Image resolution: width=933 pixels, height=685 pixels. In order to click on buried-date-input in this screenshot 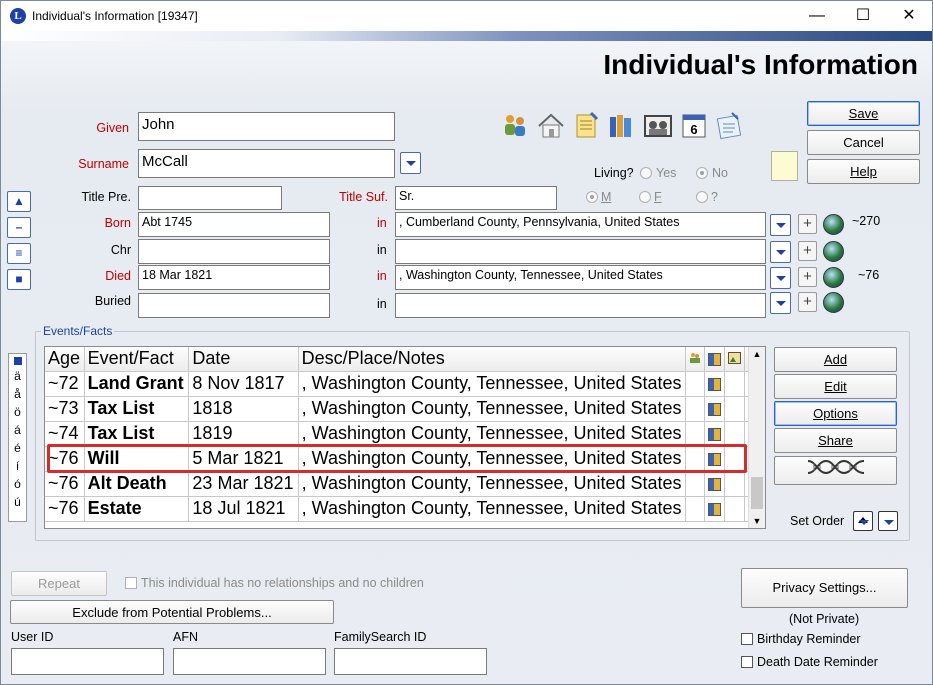, I will do `click(234, 305)`.